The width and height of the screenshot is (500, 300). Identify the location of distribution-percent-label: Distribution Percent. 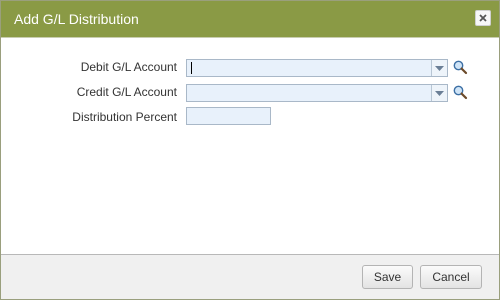
(124, 117).